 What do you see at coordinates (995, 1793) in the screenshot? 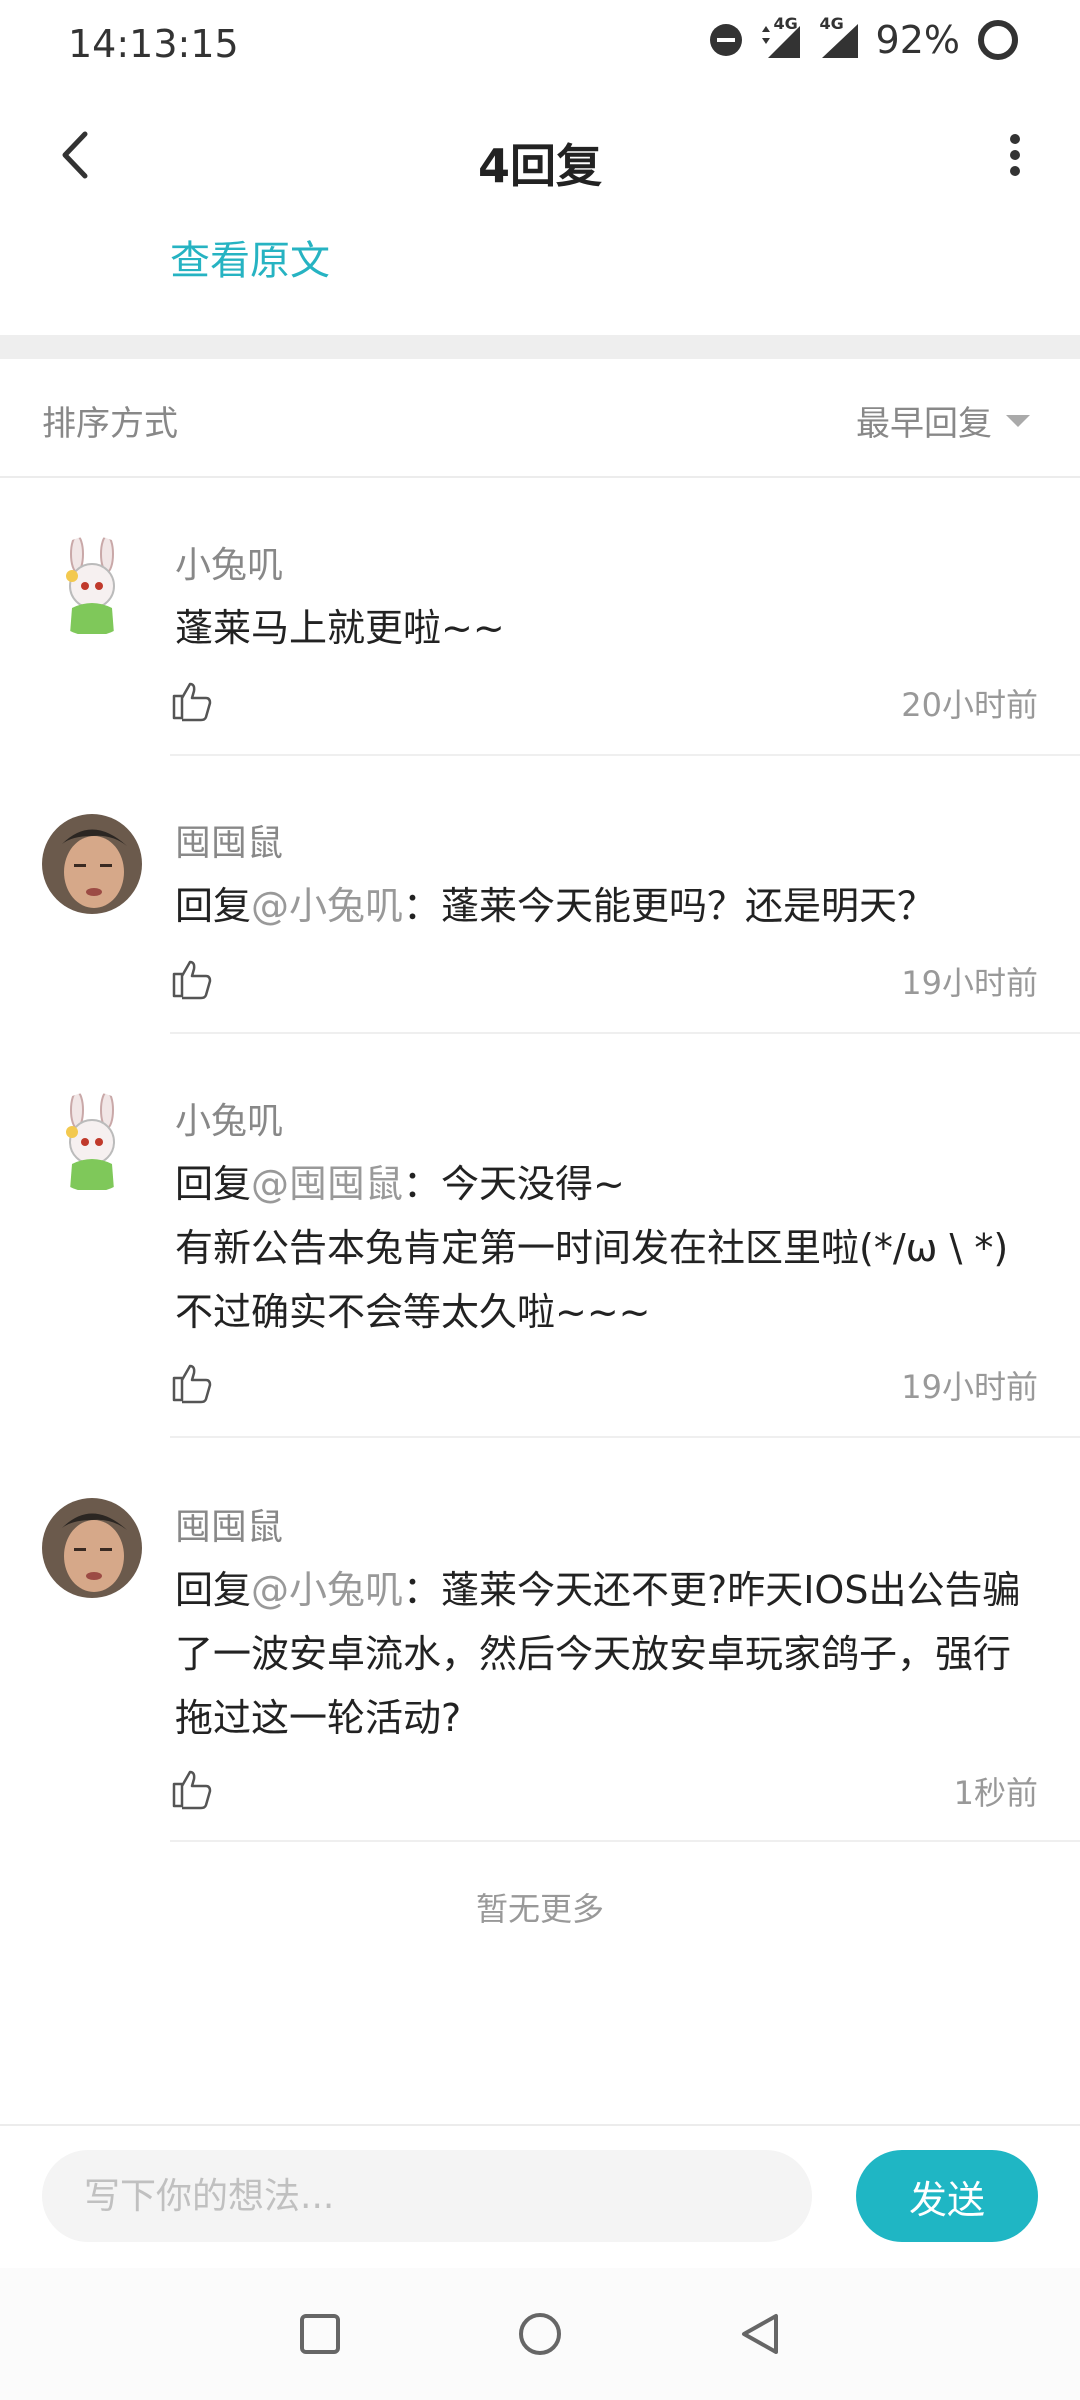
I see `comment-time: 1秒前` at bounding box center [995, 1793].